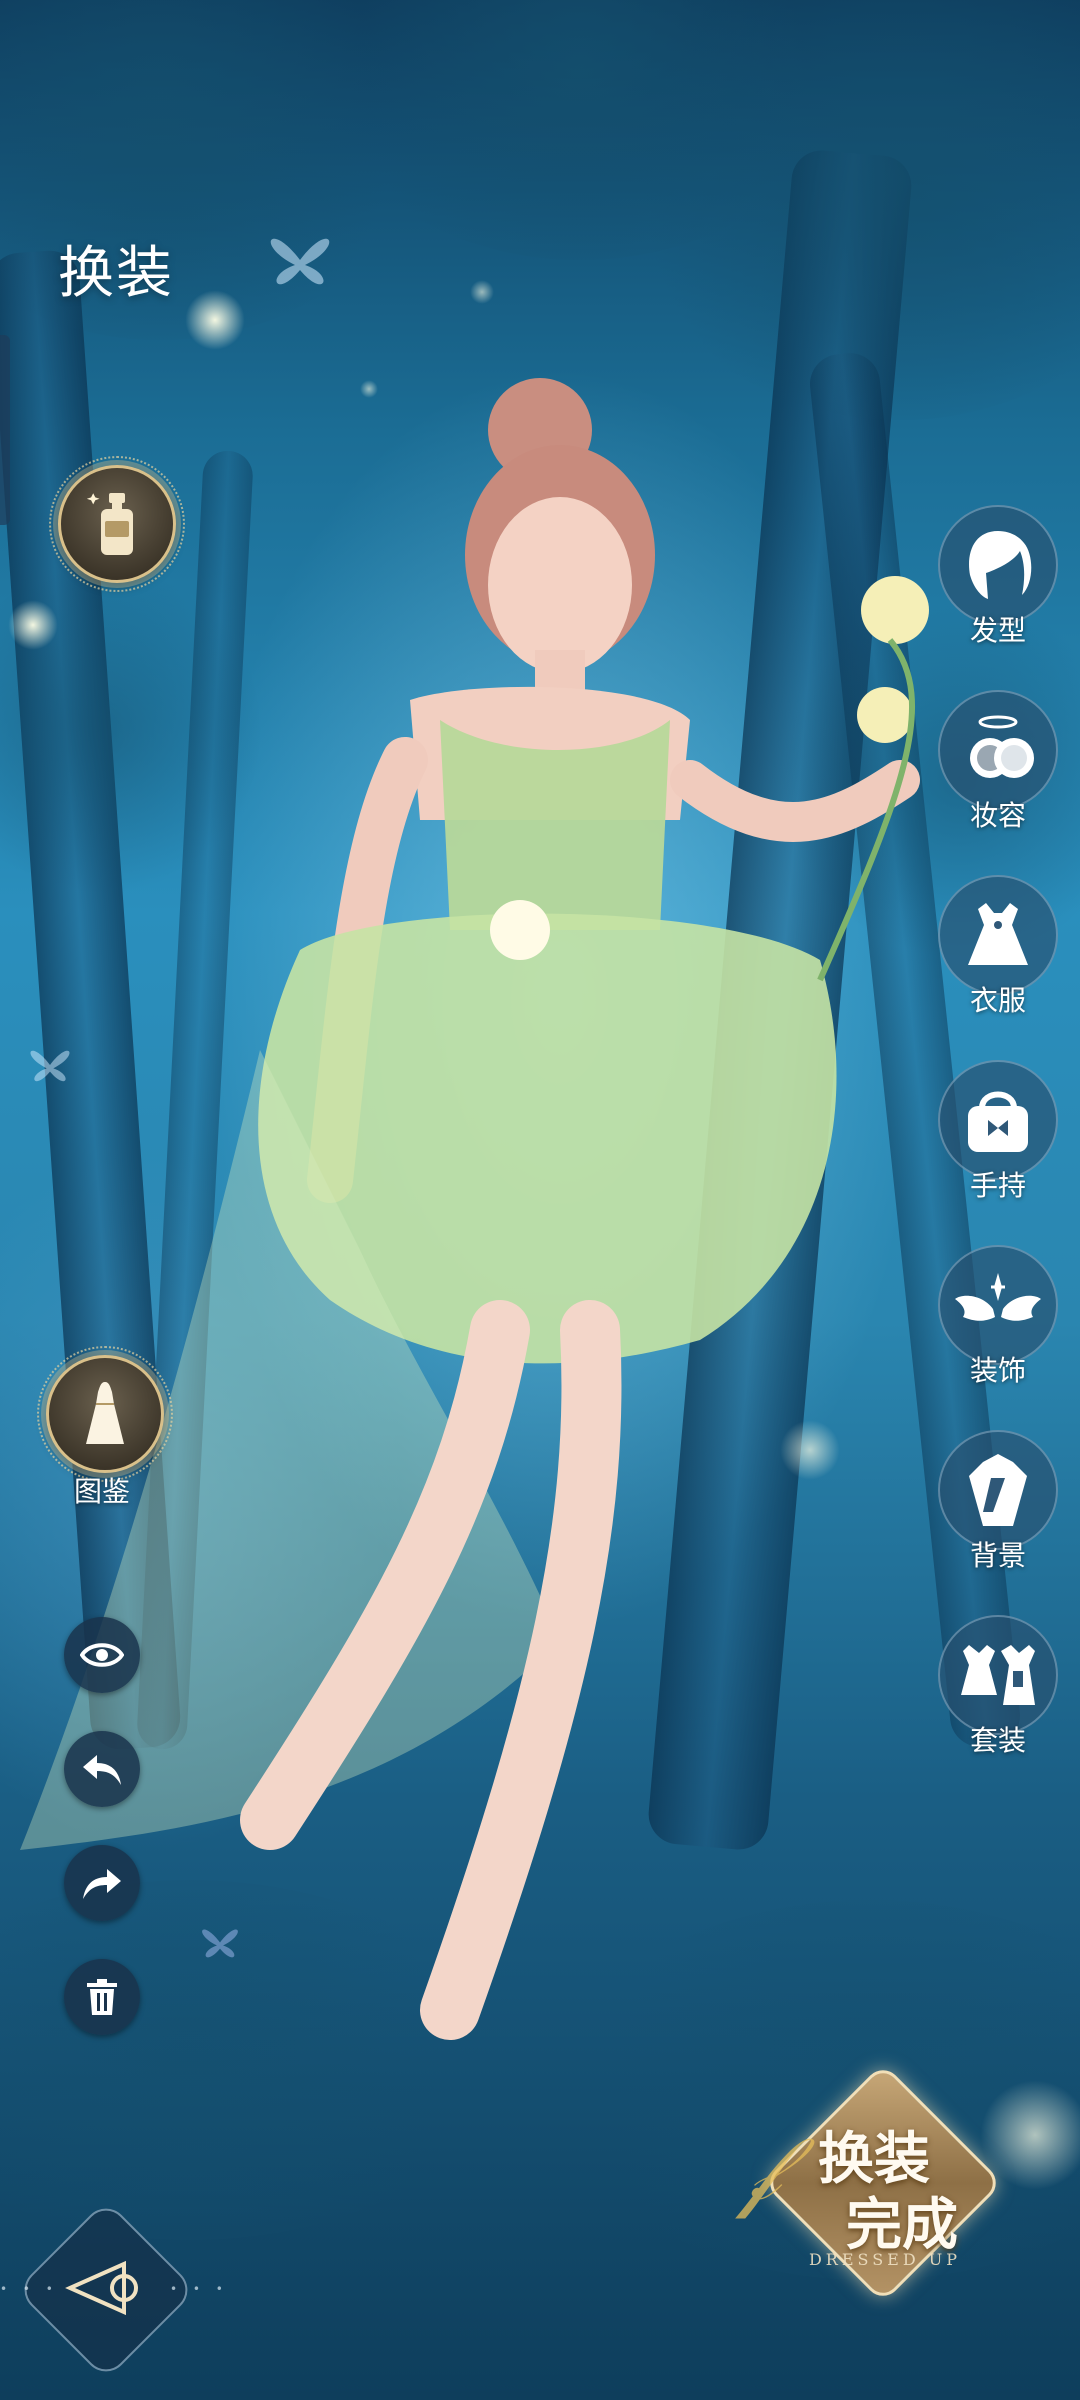 This screenshot has height=2400, width=1080. I want to click on undo-button, so click(102, 1769).